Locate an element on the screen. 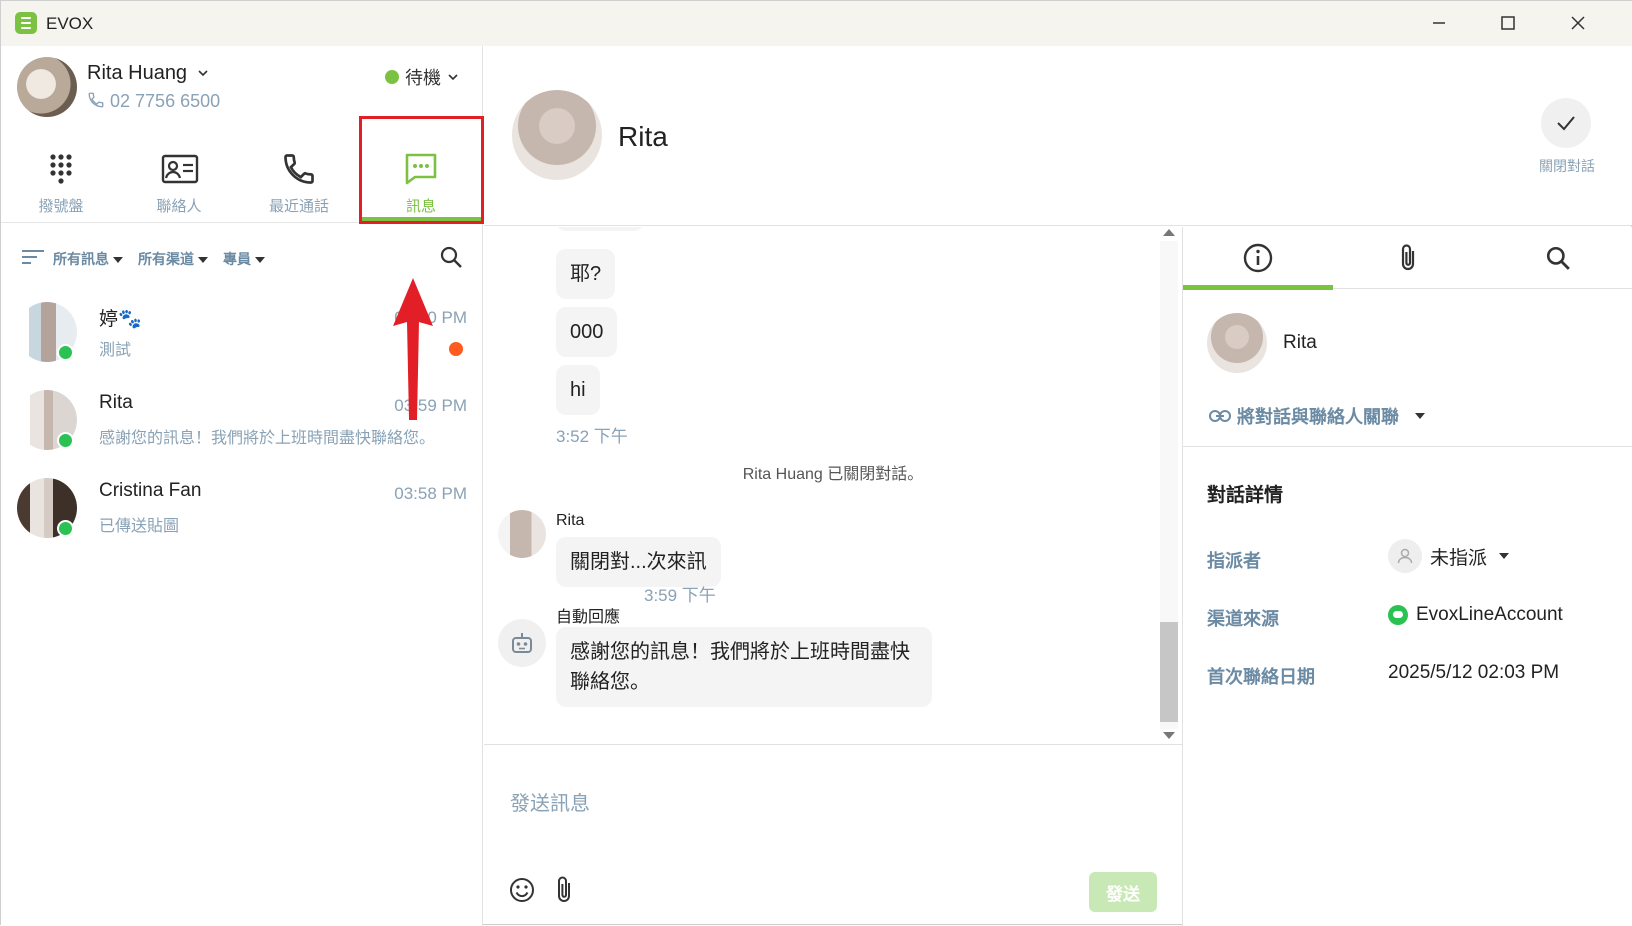 The width and height of the screenshot is (1632, 926). message-bubble is located at coordinates (600, 229).